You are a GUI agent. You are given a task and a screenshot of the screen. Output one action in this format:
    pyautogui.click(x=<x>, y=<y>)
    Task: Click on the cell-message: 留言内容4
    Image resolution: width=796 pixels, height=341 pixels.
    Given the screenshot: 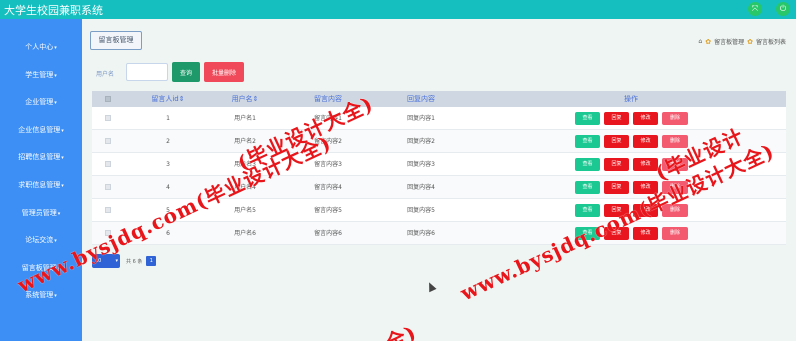 What is the action you would take?
    pyautogui.click(x=328, y=187)
    